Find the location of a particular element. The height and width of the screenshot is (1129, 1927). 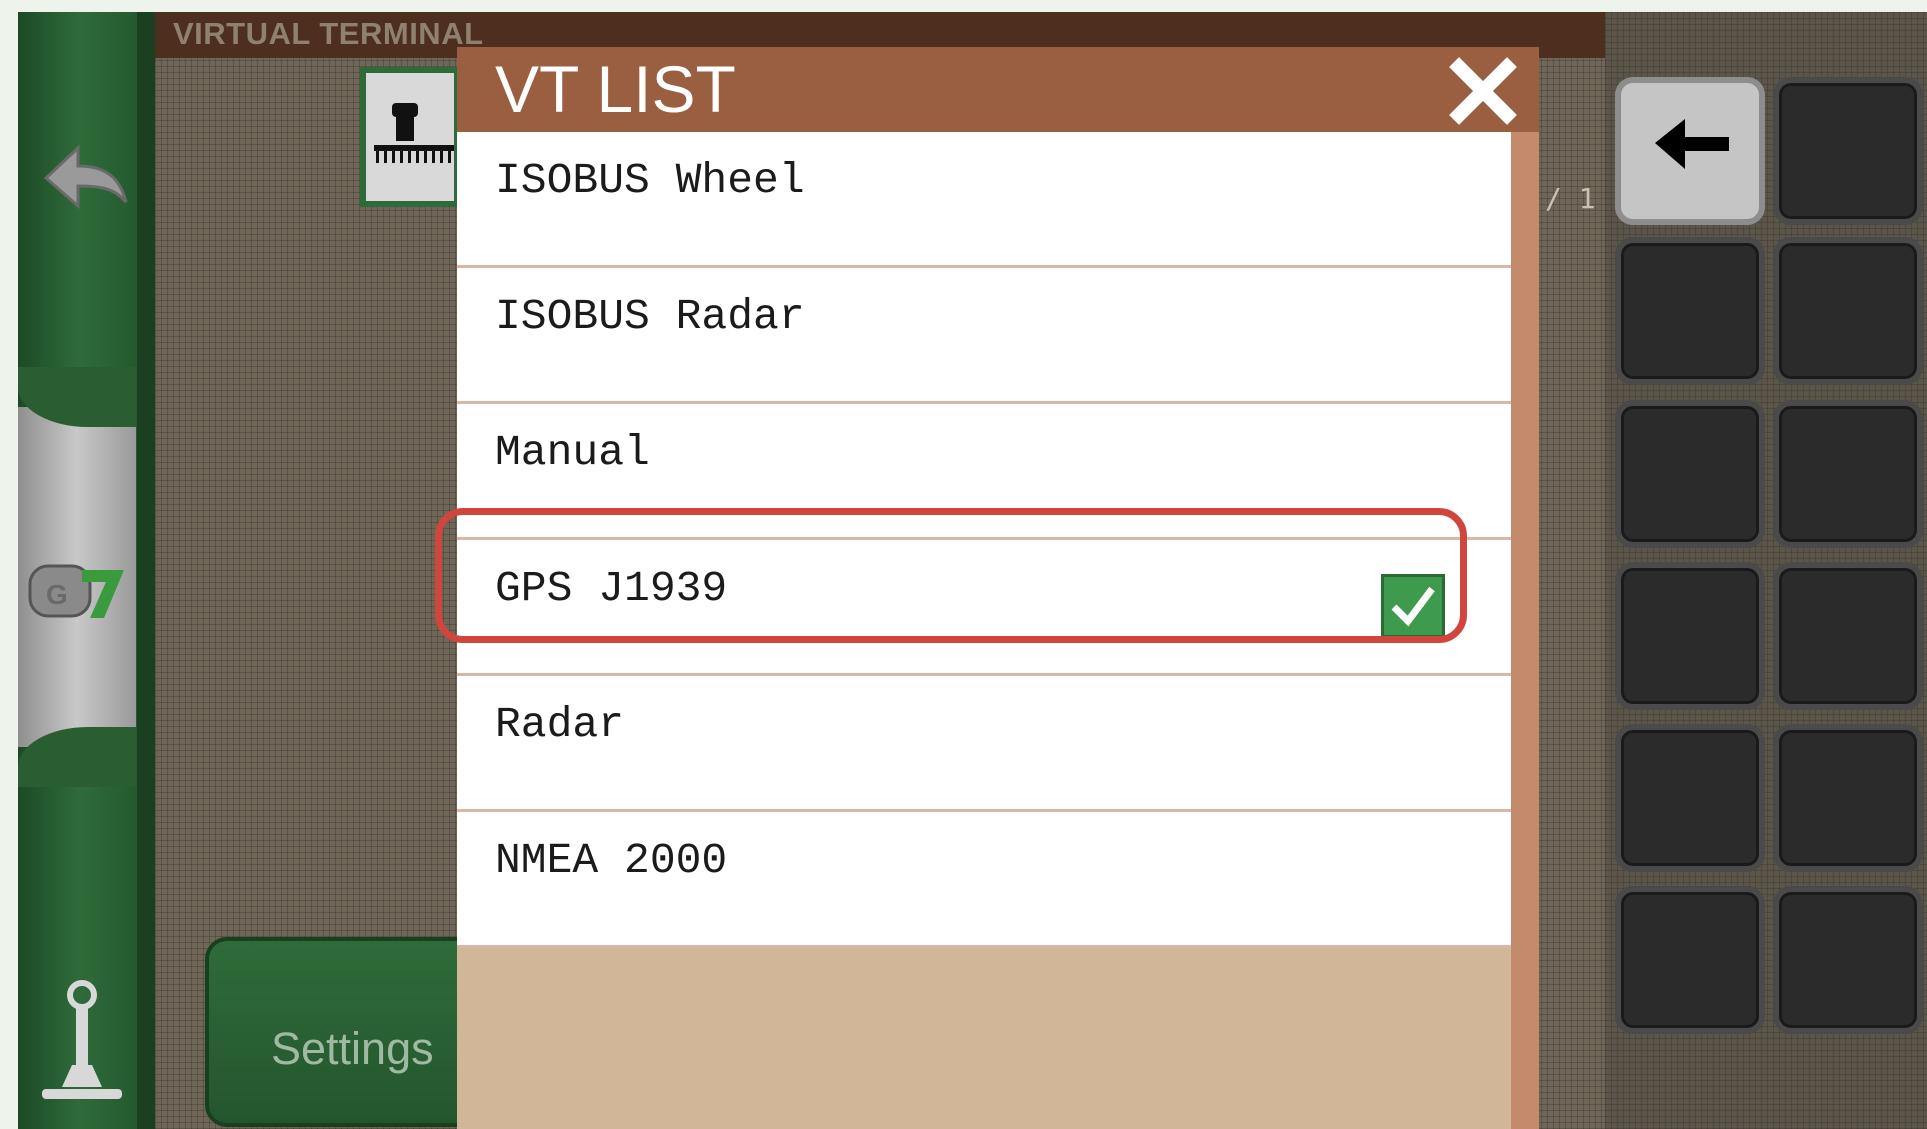

close-button is located at coordinates (1483, 91).